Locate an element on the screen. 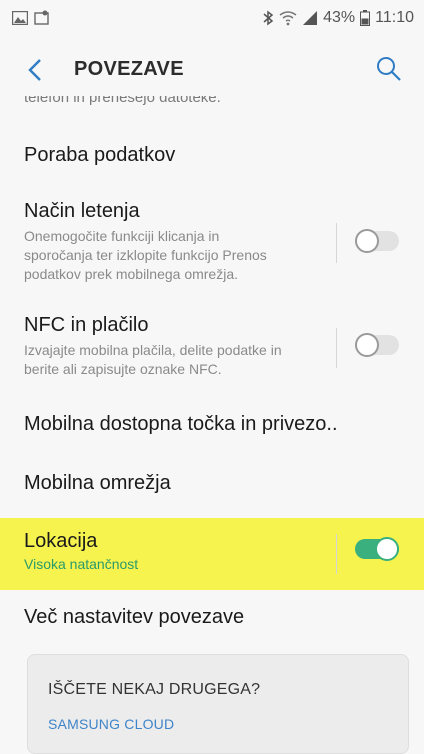  item-title: Mobilna dostopna točka in privezo.. is located at coordinates (181, 424).